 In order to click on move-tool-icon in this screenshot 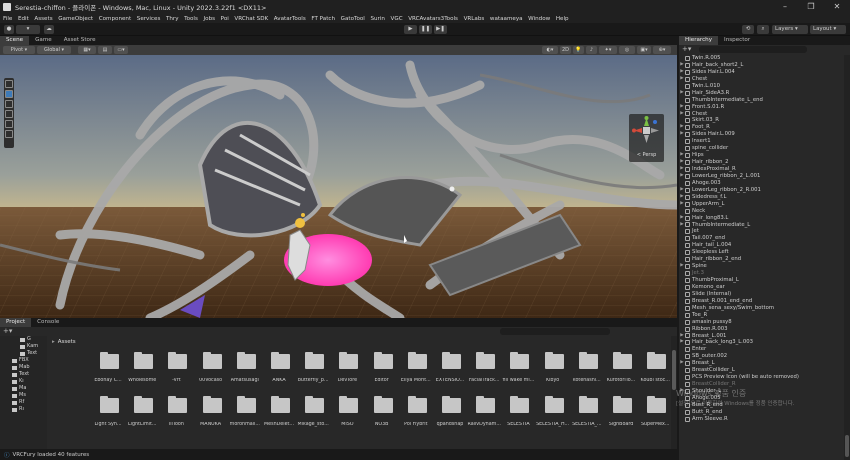, I will do `click(9, 94)`.